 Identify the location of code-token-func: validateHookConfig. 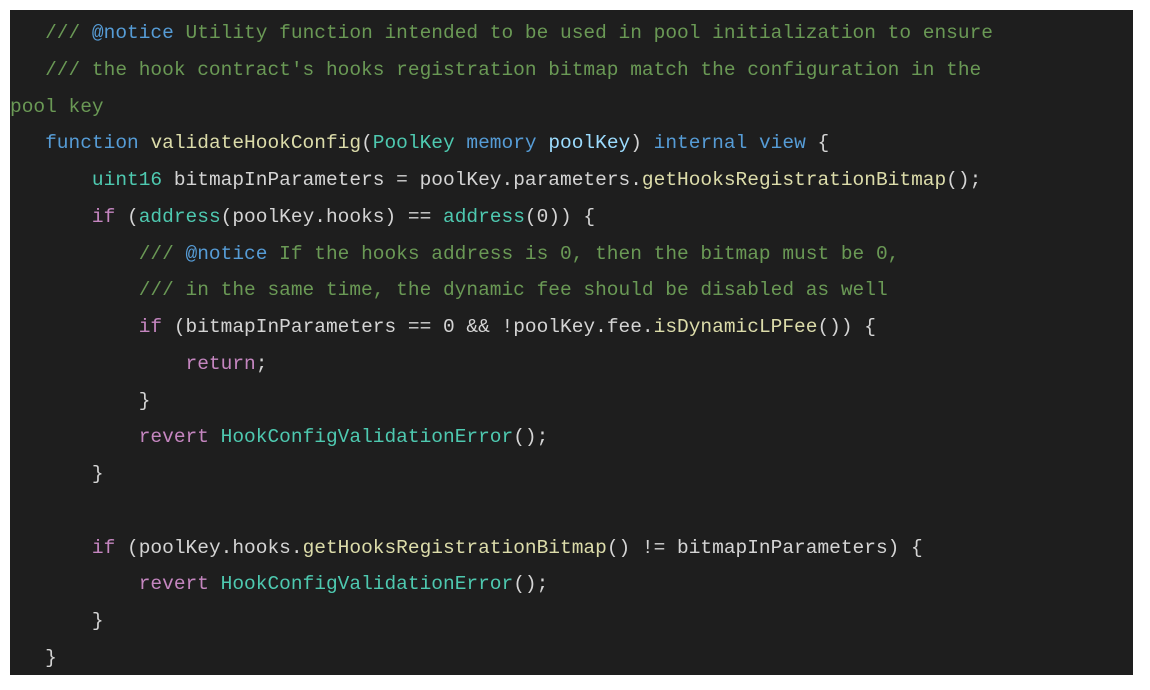
(256, 143).